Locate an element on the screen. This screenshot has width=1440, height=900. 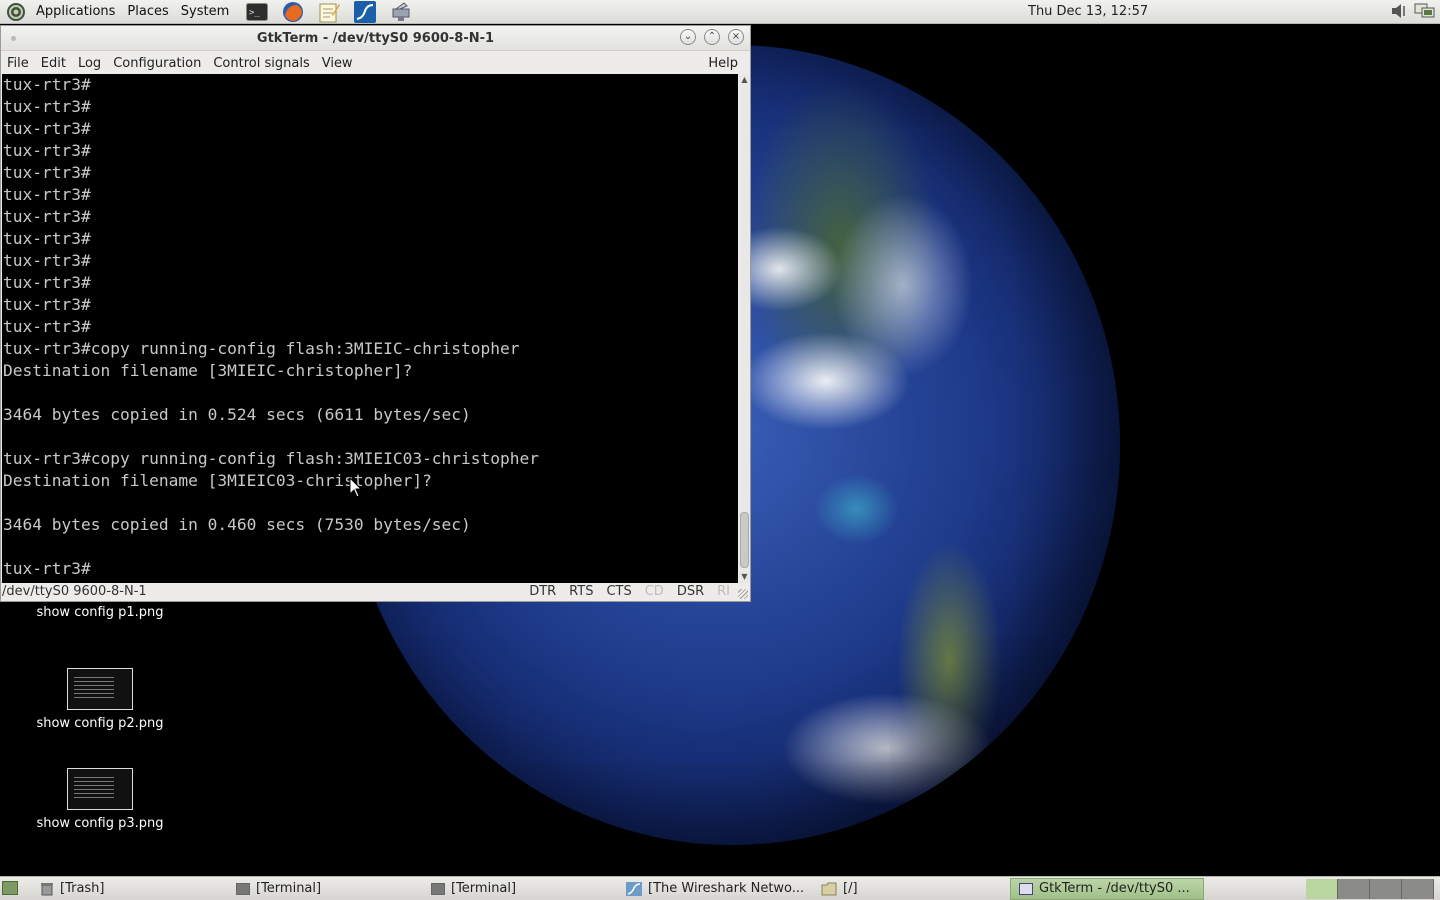
desktop-file-label: show config p1.png is located at coordinates (100, 612).